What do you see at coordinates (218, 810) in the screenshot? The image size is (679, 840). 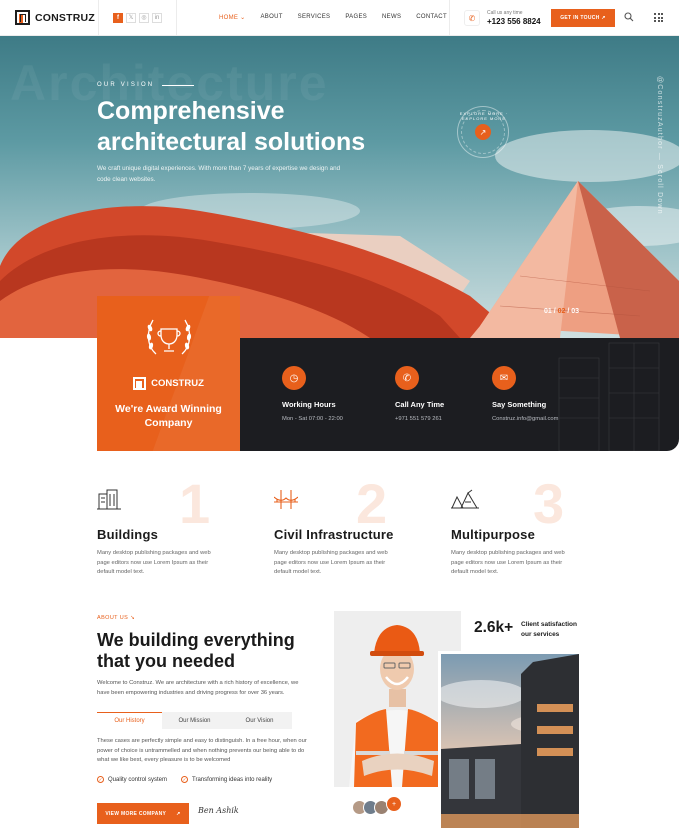 I see `signature: Ben Ashik` at bounding box center [218, 810].